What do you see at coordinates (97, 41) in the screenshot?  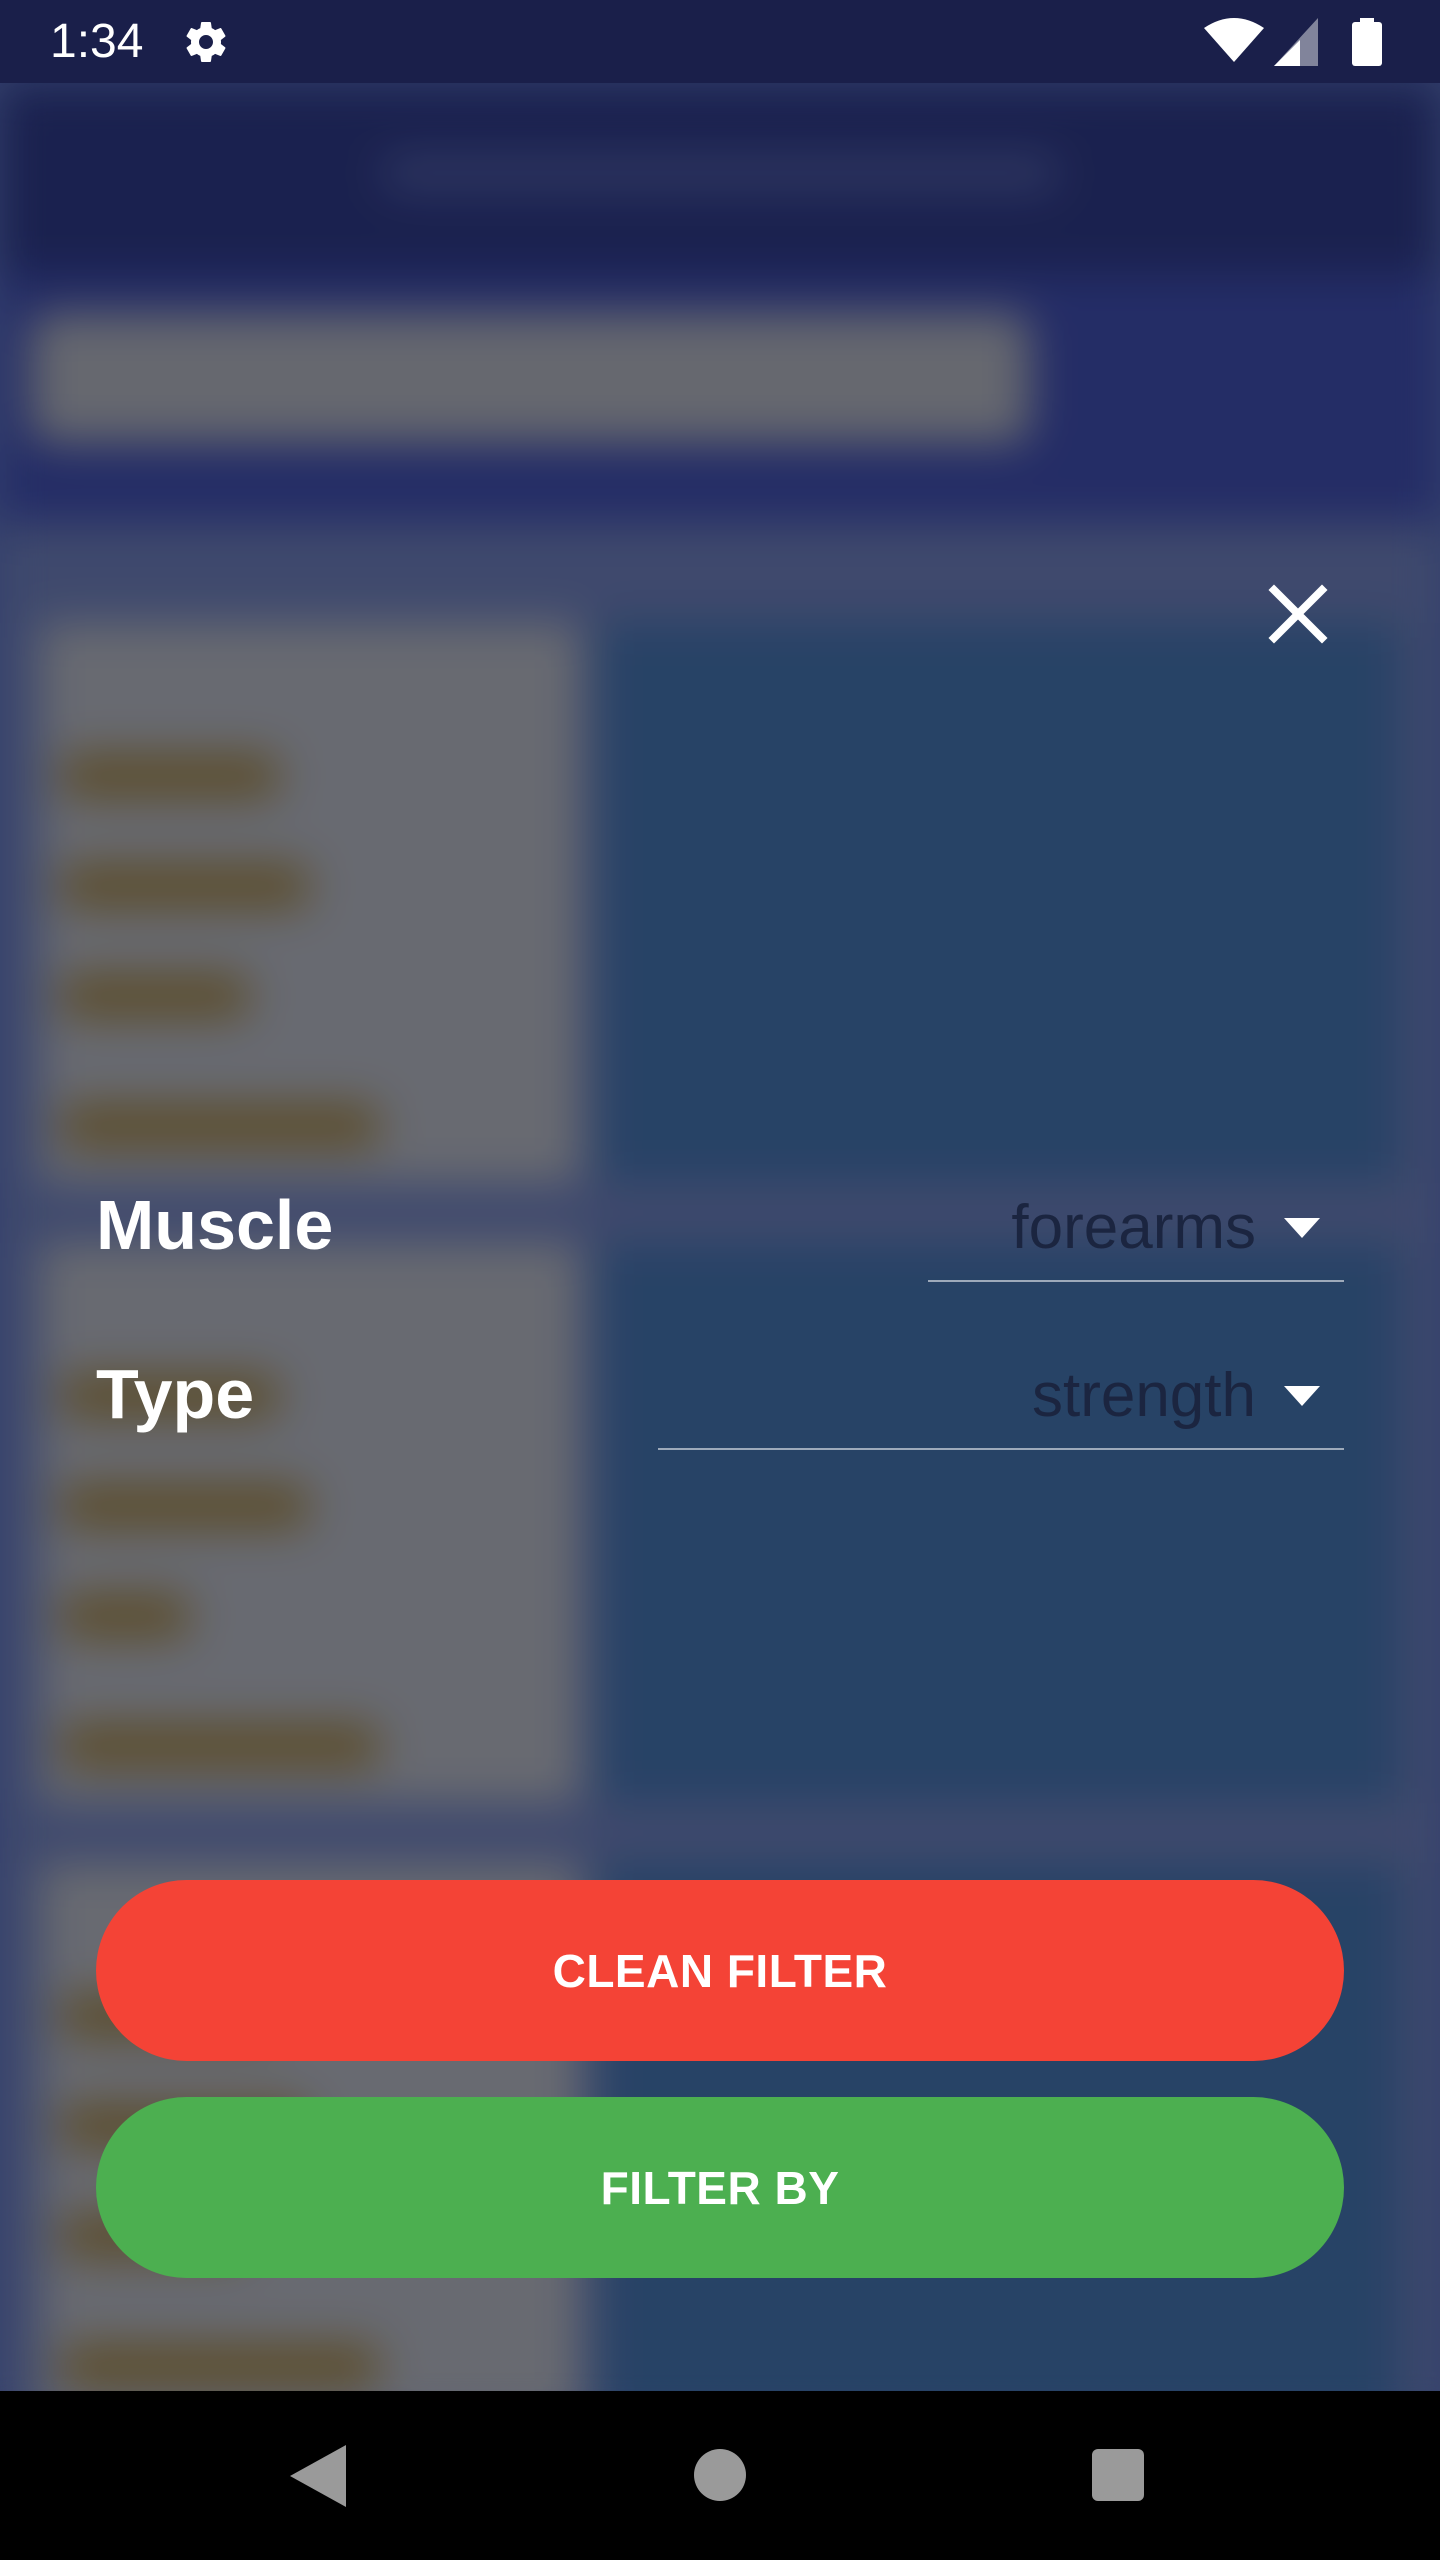 I see `status-time: 1:34` at bounding box center [97, 41].